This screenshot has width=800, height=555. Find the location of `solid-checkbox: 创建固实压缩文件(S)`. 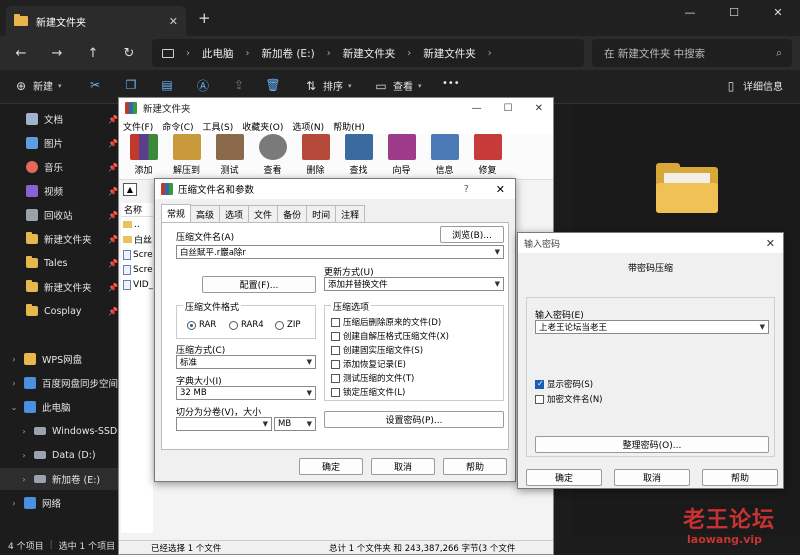

solid-checkbox: 创建固实压缩文件(S) is located at coordinates (377, 350).